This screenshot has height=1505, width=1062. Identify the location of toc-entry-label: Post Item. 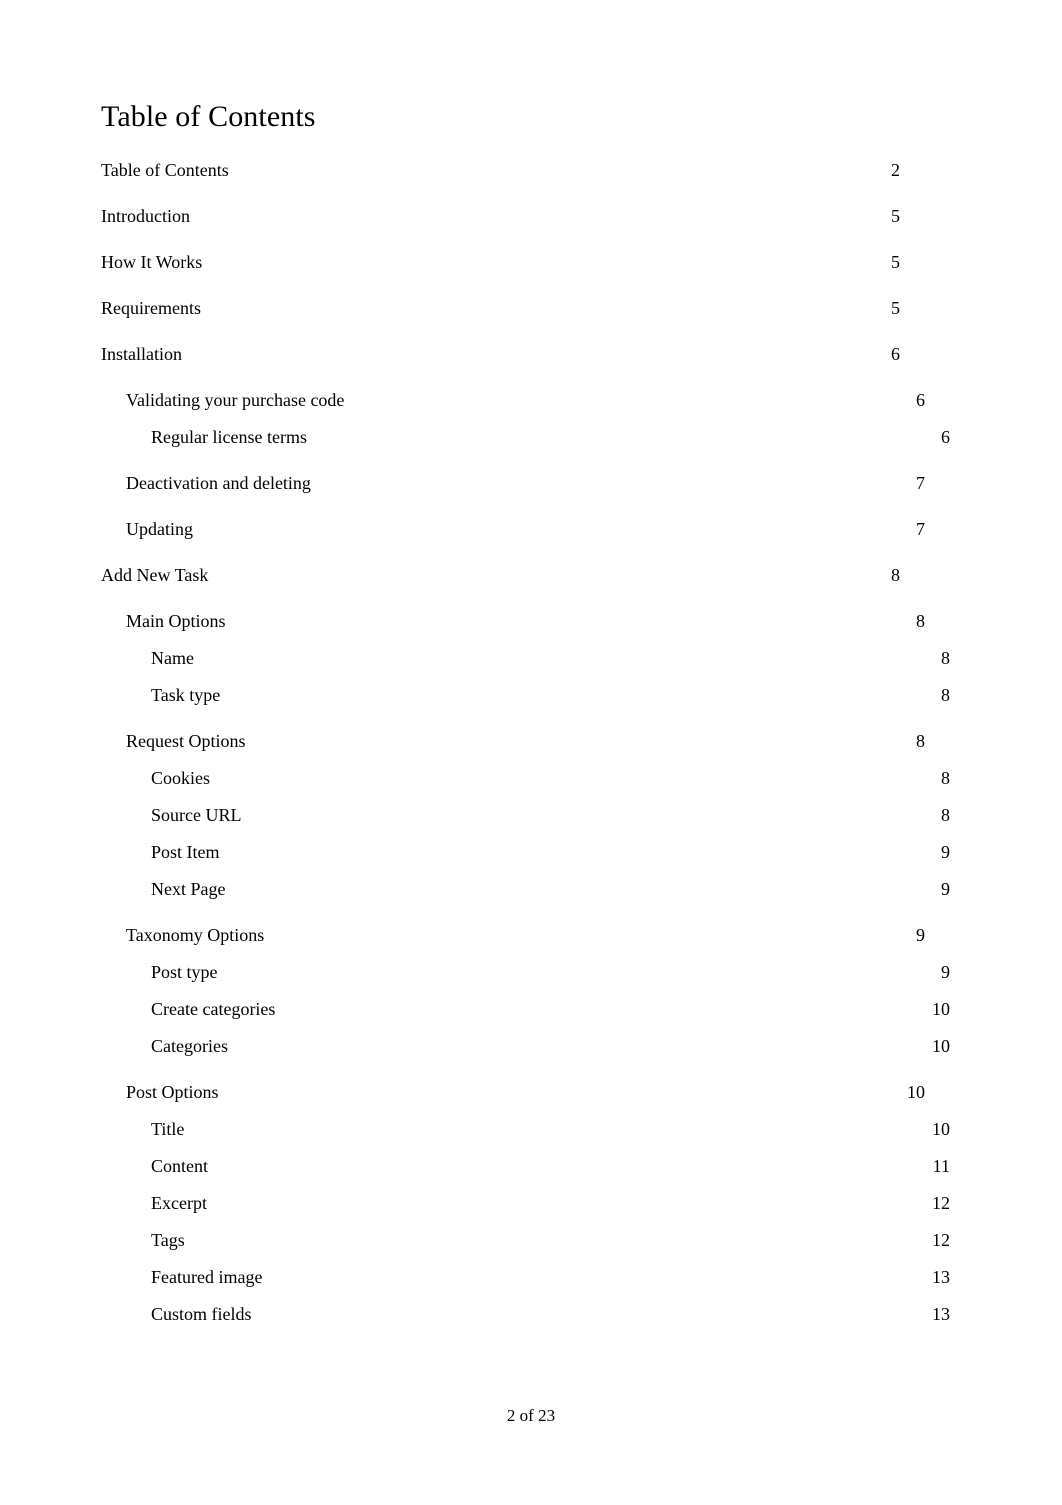
(185, 852).